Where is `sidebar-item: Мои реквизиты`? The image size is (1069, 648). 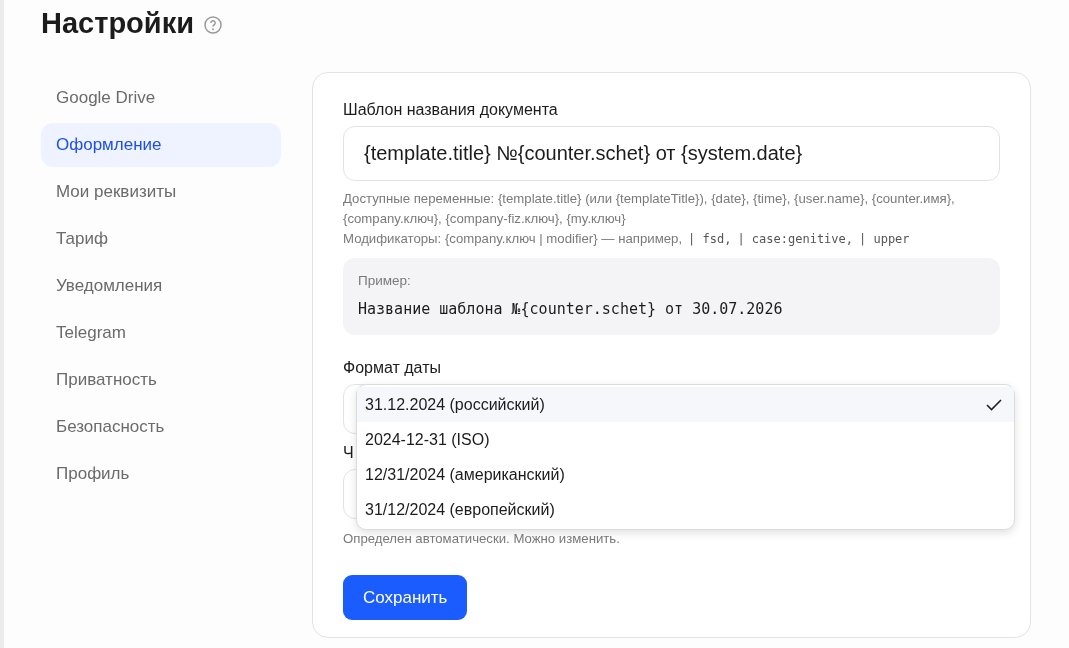
sidebar-item: Мои реквизиты is located at coordinates (161, 192).